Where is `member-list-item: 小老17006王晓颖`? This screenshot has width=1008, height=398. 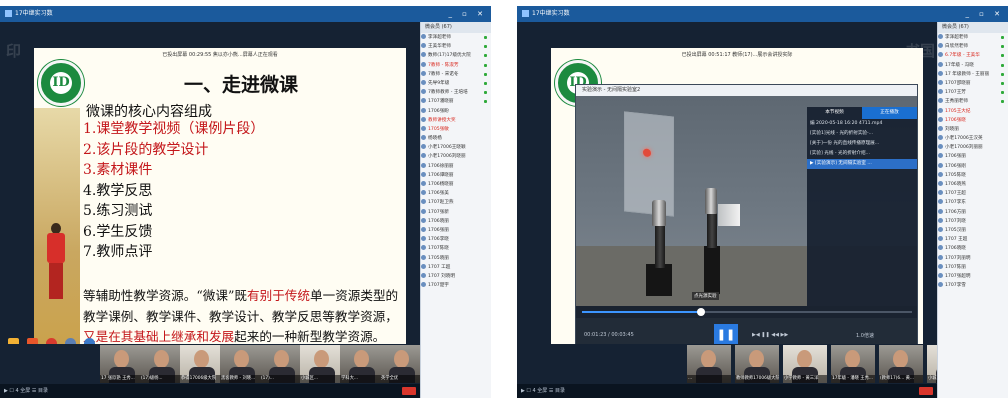 member-list-item: 小老17006王晓颖 is located at coordinates (456, 147).